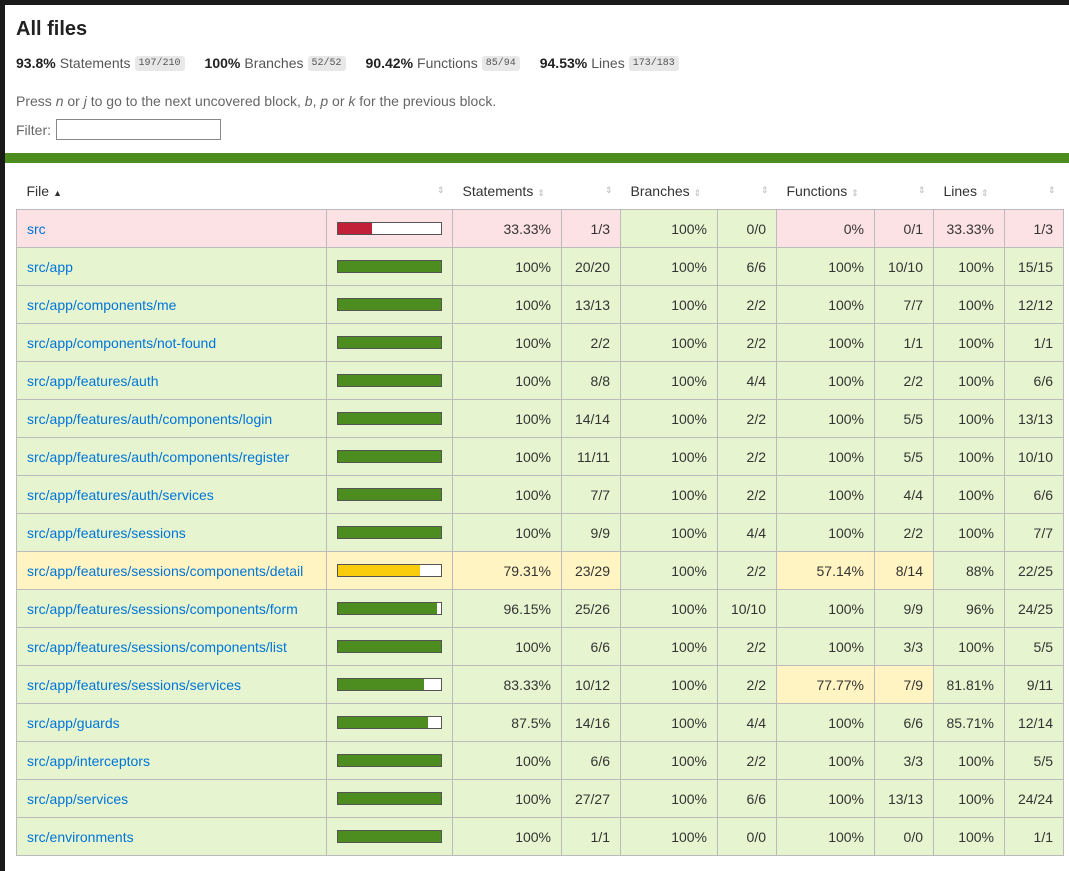 The width and height of the screenshot is (1069, 871). What do you see at coordinates (969, 722) in the screenshot?
I see `lines-pct: 85.71%` at bounding box center [969, 722].